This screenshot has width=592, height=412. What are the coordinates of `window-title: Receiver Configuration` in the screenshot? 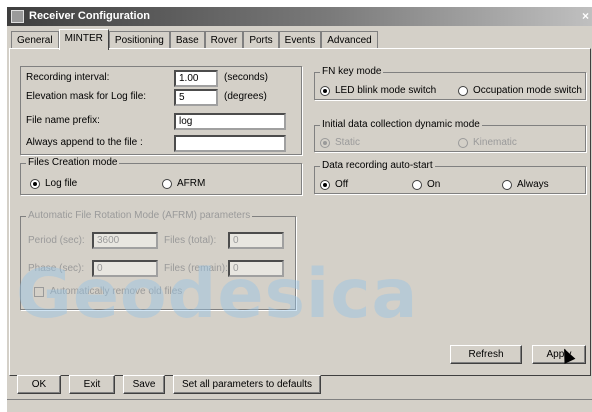 It's located at (90, 16).